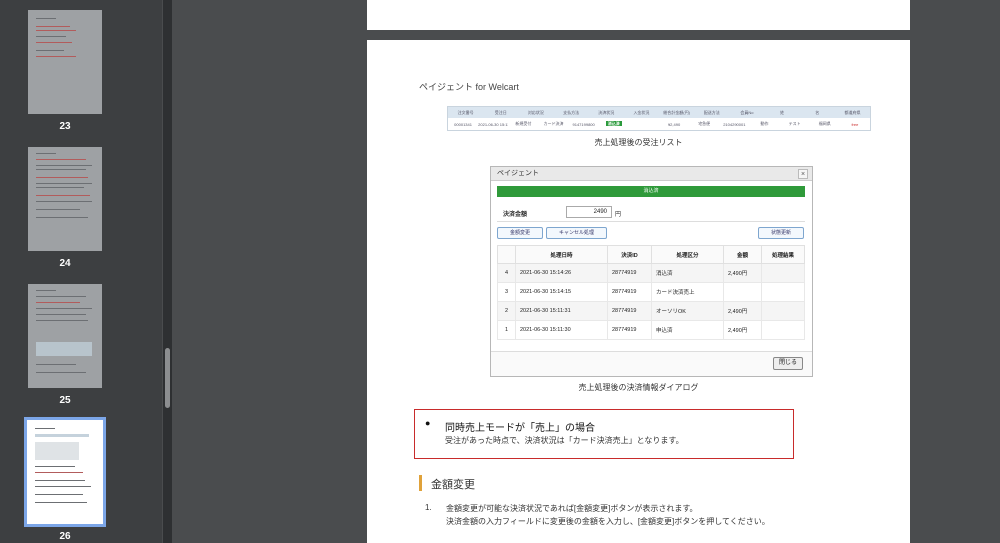 The width and height of the screenshot is (1000, 543). What do you see at coordinates (855, 124) in the screenshot?
I see `cell: free` at bounding box center [855, 124].